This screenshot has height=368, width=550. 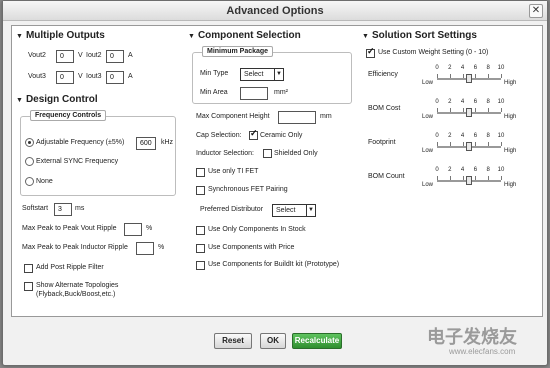 I want to click on post-ripple-filter-checkbox, so click(x=28, y=268).